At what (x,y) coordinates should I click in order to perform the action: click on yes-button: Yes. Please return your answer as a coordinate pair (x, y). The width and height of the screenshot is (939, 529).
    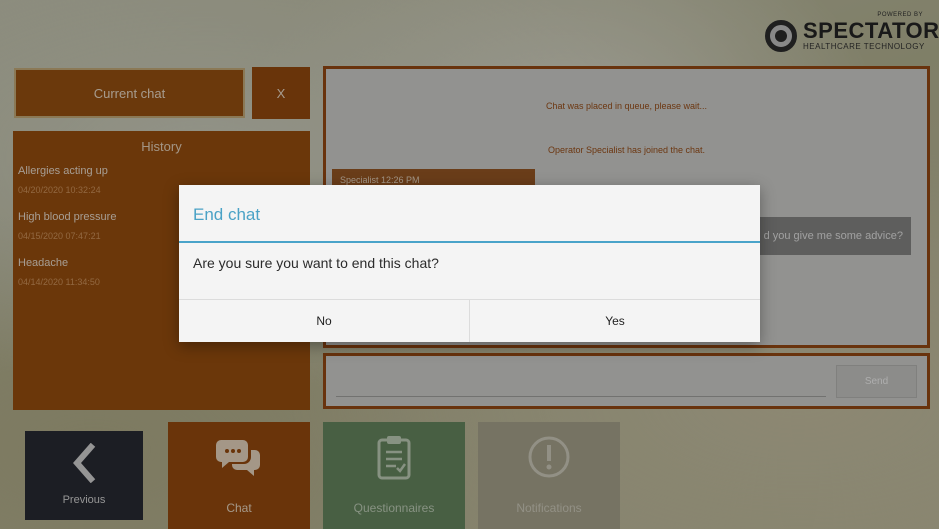
    Looking at the image, I should click on (614, 321).